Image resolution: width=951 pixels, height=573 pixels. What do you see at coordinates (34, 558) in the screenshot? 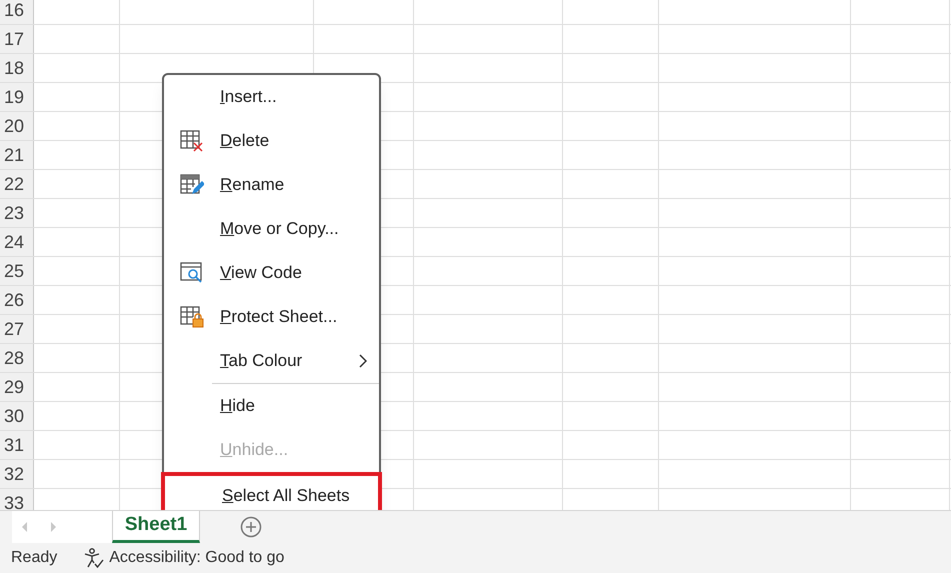
I see `status-text: Ready` at bounding box center [34, 558].